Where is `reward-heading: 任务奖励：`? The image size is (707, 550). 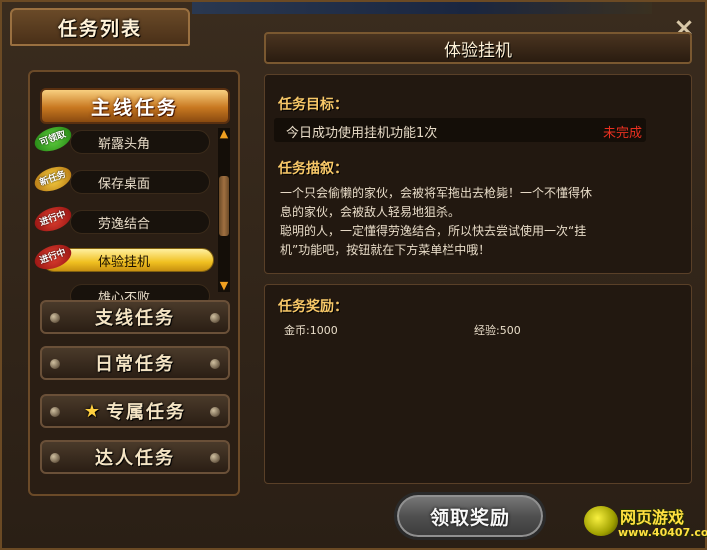 reward-heading: 任务奖励： is located at coordinates (313, 307).